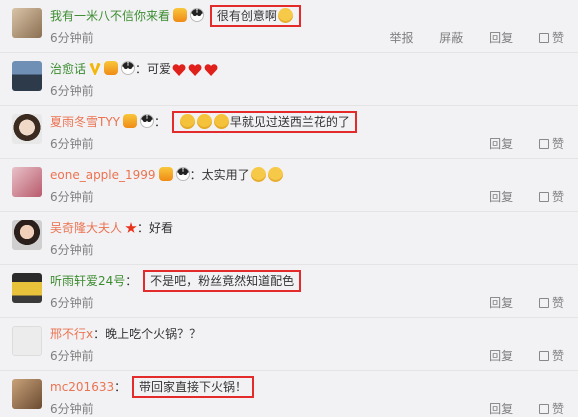 Image resolution: width=578 pixels, height=417 pixels. I want to click on comment-username: eone_apple_1999, so click(103, 175).